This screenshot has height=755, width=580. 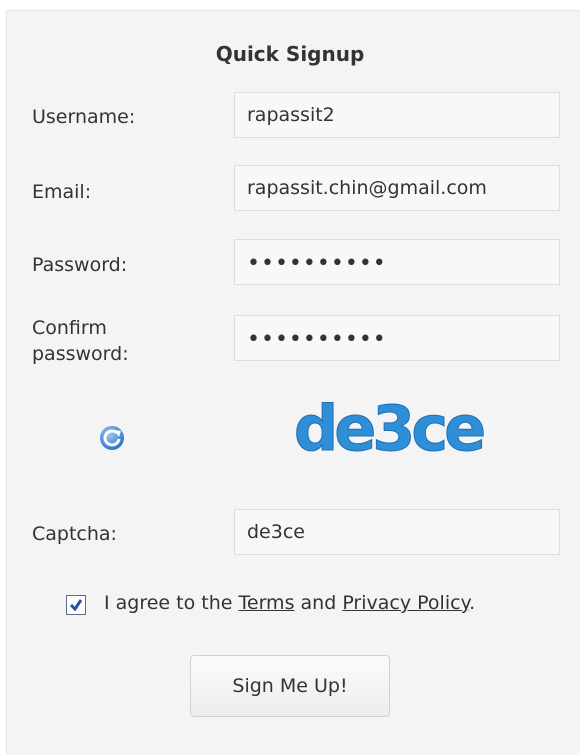 What do you see at coordinates (80, 265) in the screenshot?
I see `password-label: Password:` at bounding box center [80, 265].